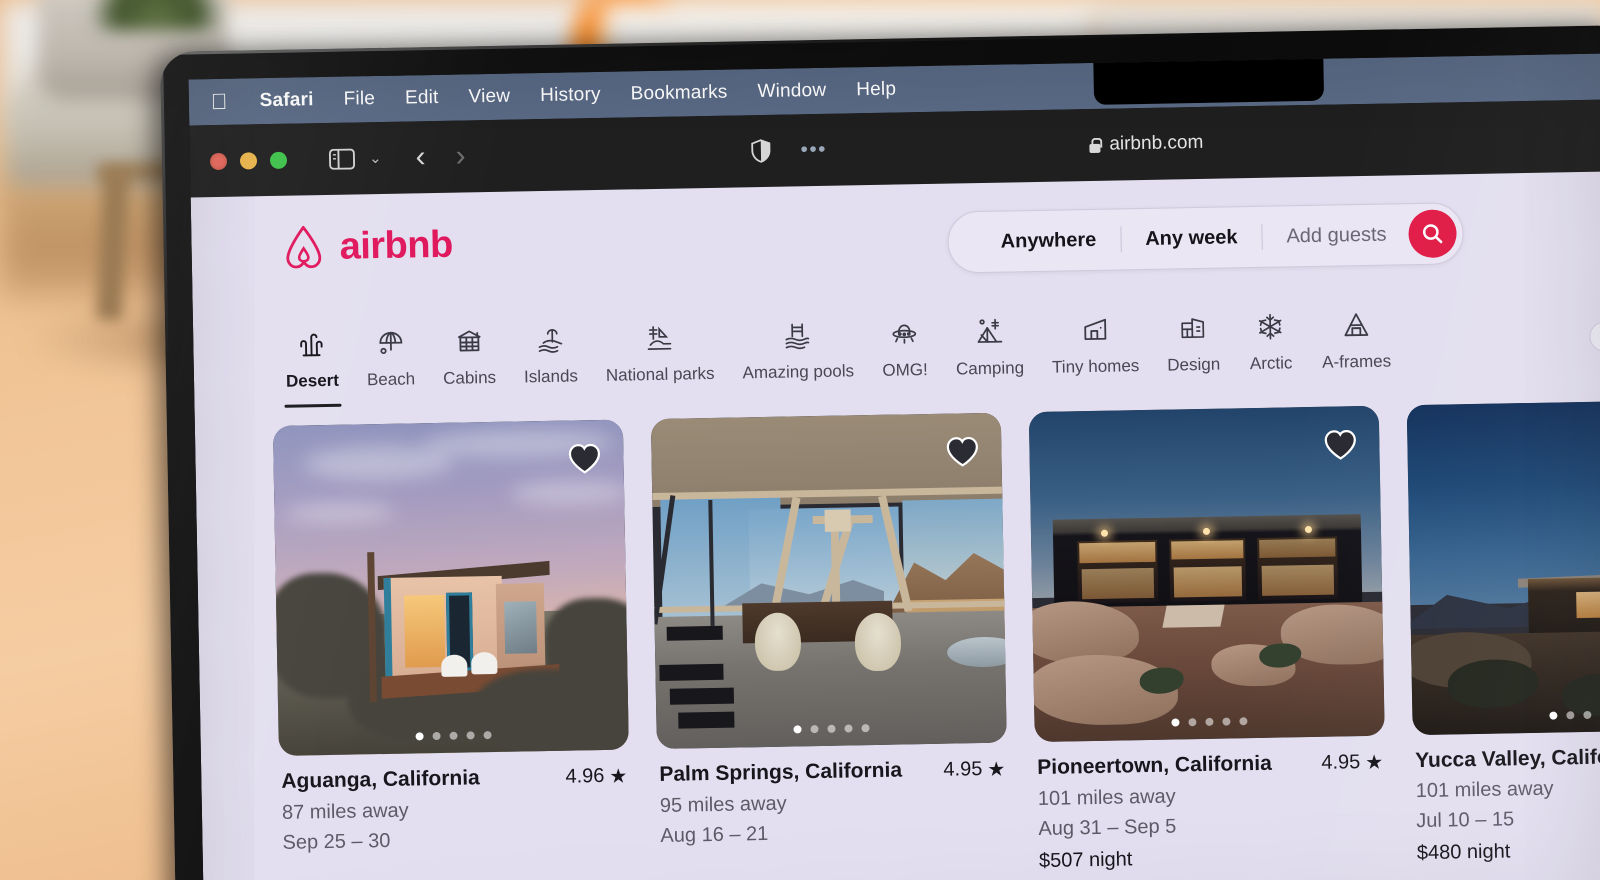 This screenshot has height=880, width=1600. I want to click on category-label: Amazing pools, so click(798, 372).